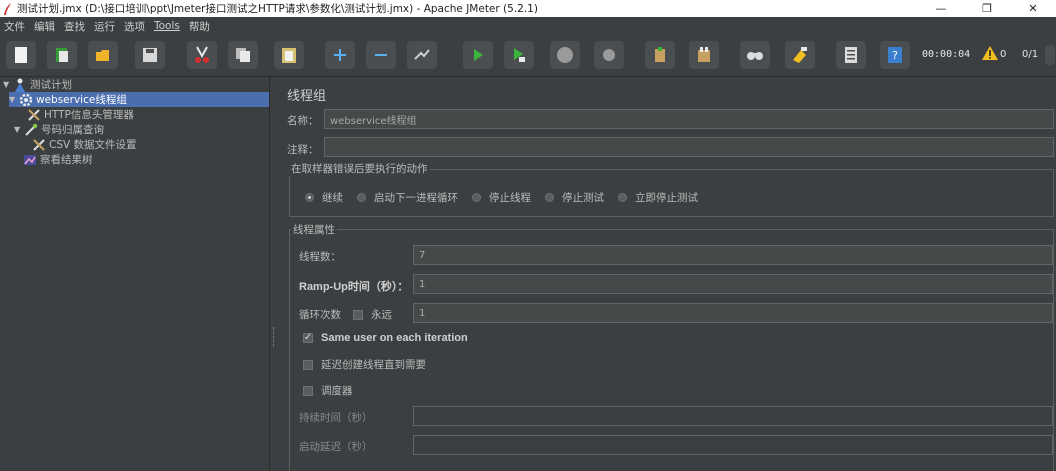  I want to click on close-button: ✕, so click(1033, 8).